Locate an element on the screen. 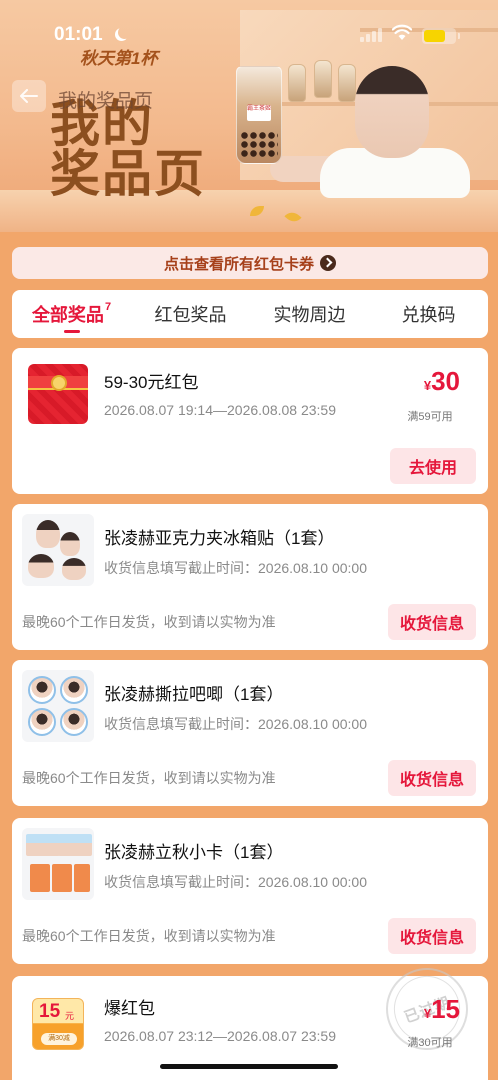  status-time: 01:01 is located at coordinates (78, 34).